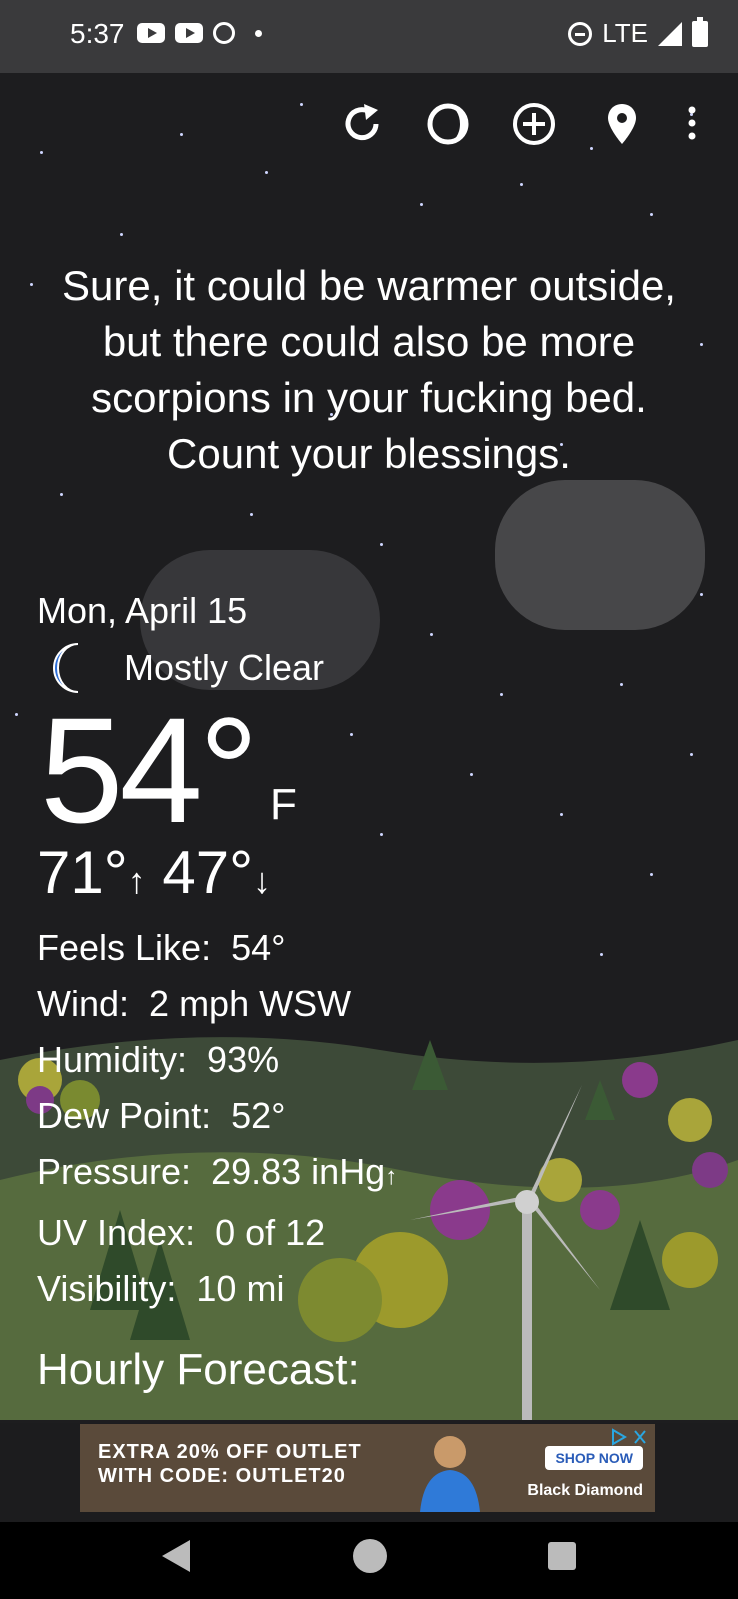 The image size is (738, 1599). What do you see at coordinates (258, 33) in the screenshot?
I see `more-notifications-dot-icon` at bounding box center [258, 33].